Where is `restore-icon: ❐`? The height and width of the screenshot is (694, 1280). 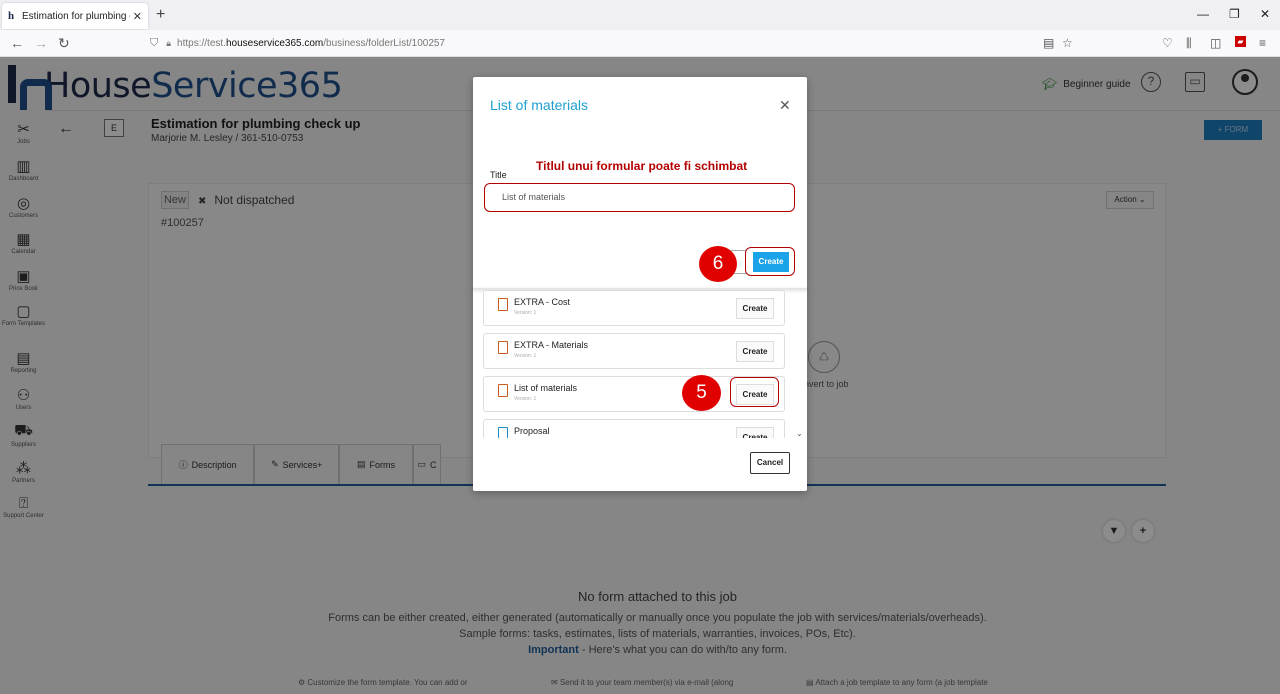 restore-icon: ❐ is located at coordinates (1234, 14).